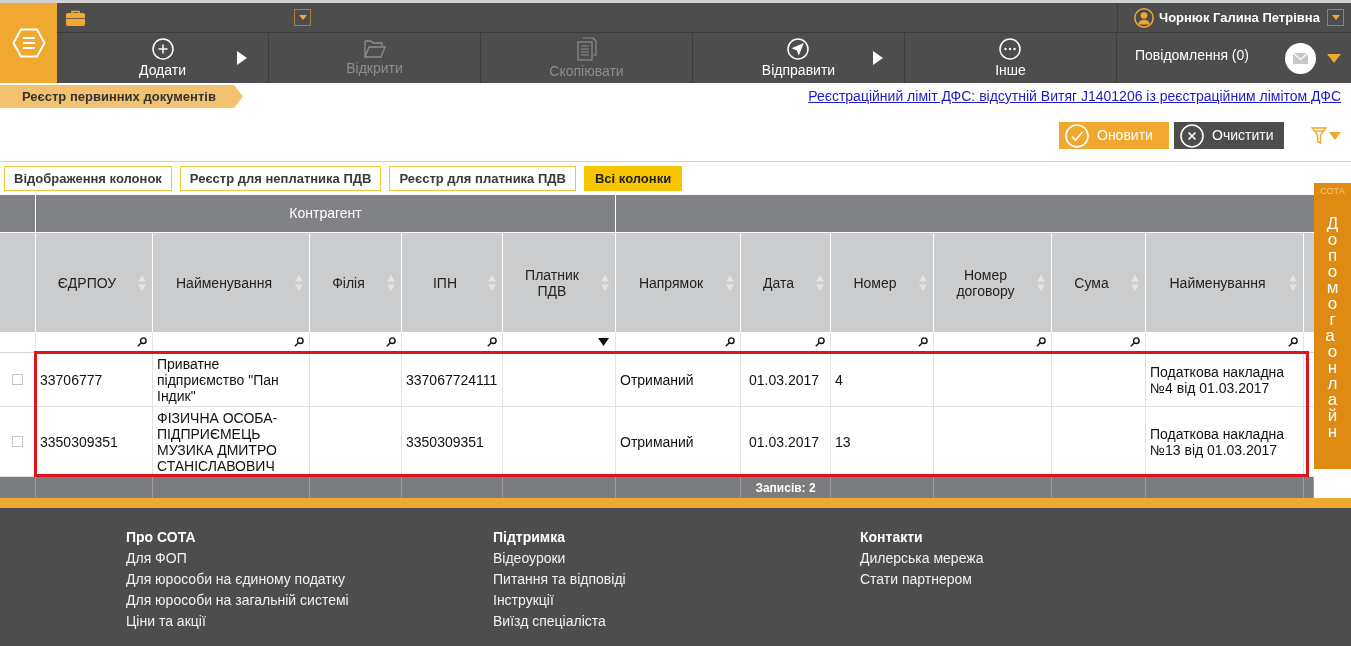  Describe the element at coordinates (28, 43) in the screenshot. I see `hexagon-menu-icon` at that location.